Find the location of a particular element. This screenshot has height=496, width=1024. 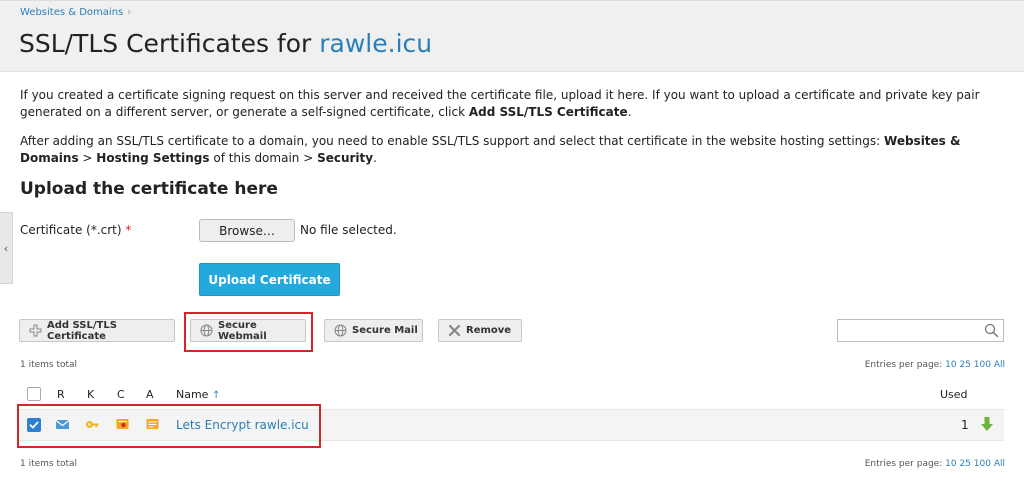

intro-bold-security: Security is located at coordinates (345, 158).